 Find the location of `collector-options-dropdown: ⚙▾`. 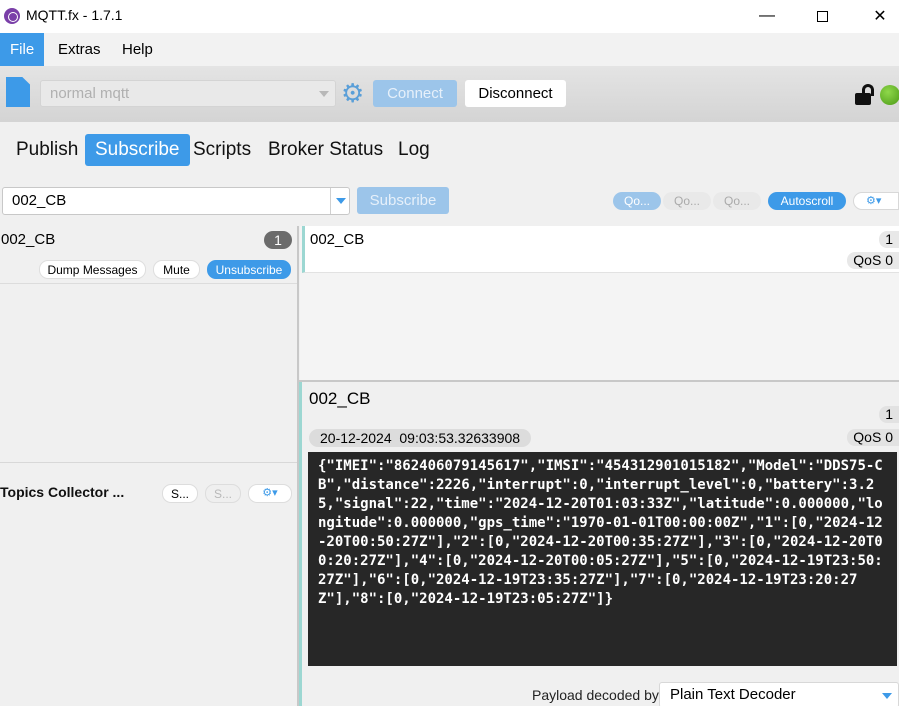

collector-options-dropdown: ⚙▾ is located at coordinates (270, 493).